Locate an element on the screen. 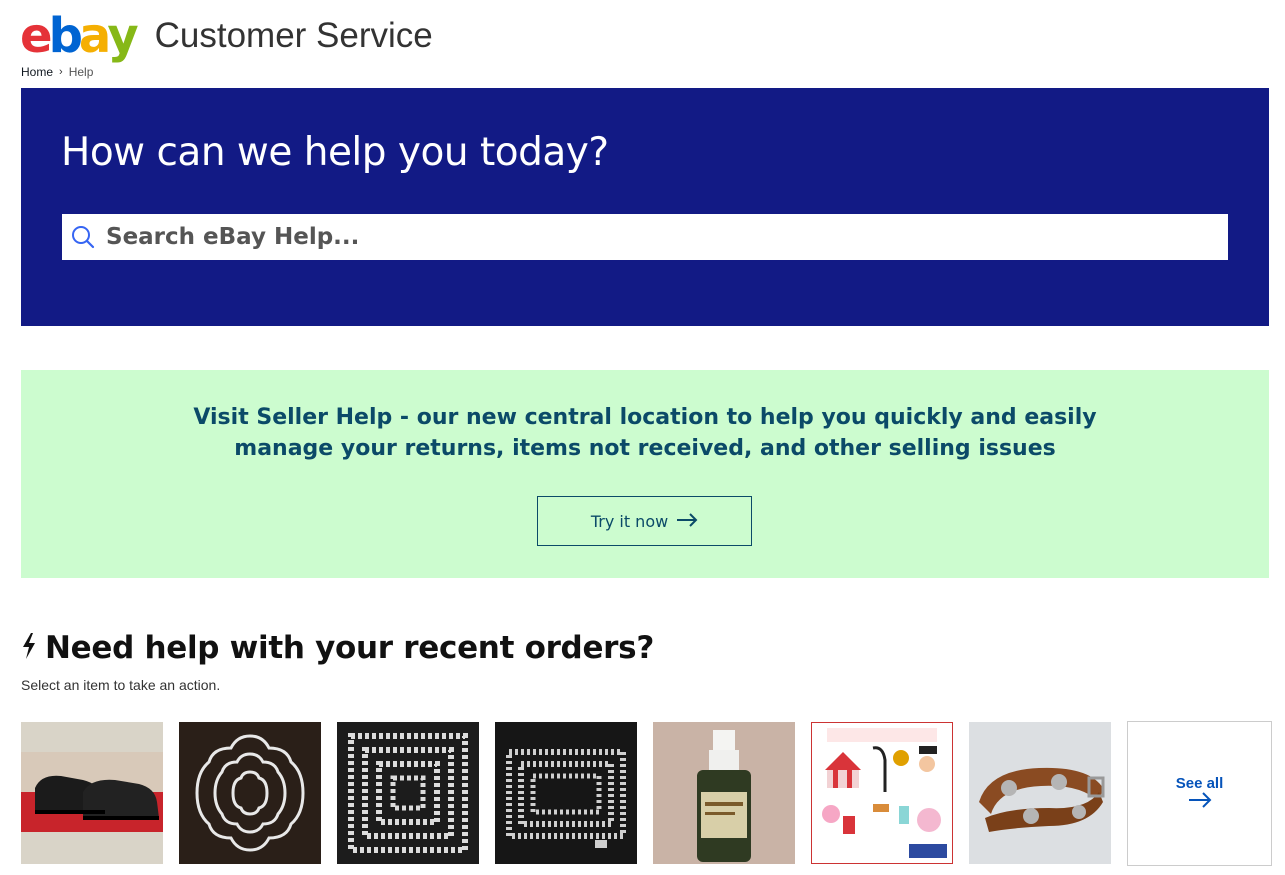 The width and height of the screenshot is (1285, 875). search-box is located at coordinates (645, 237).